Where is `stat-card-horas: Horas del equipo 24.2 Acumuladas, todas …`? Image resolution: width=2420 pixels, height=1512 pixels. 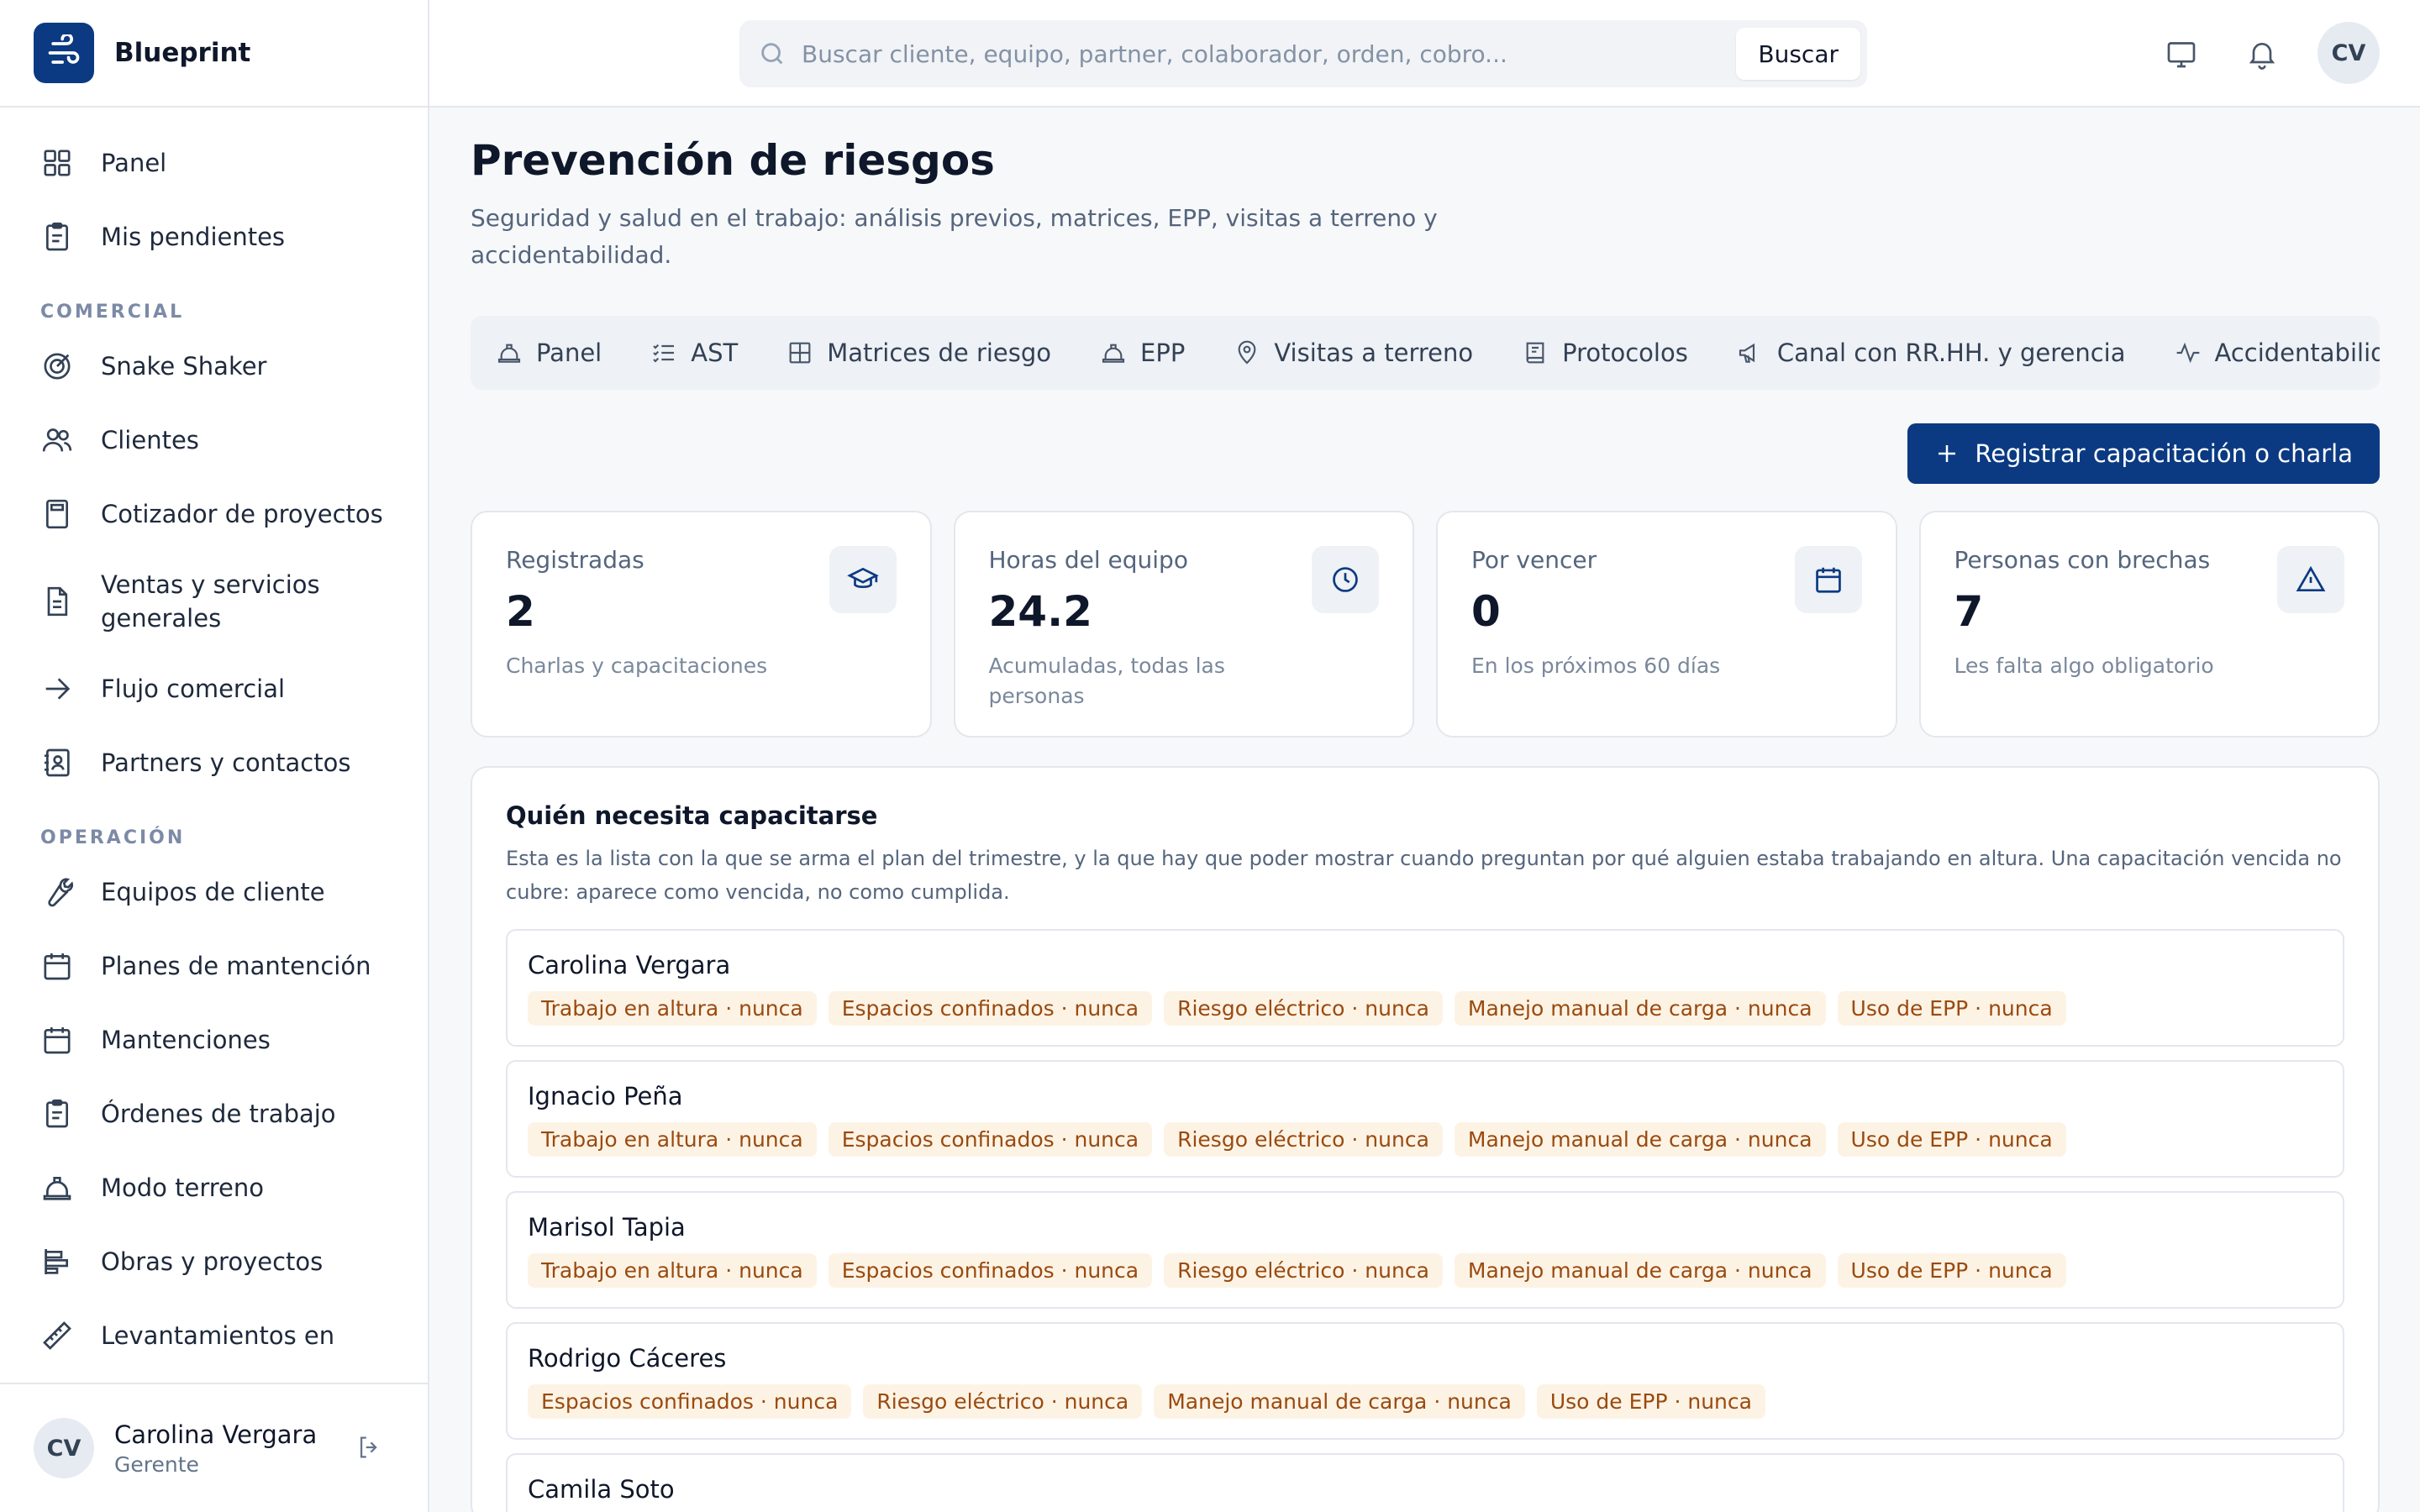
stat-card-horas: Horas del equipo 24.2 Acumuladas, todas … is located at coordinates (1183, 624).